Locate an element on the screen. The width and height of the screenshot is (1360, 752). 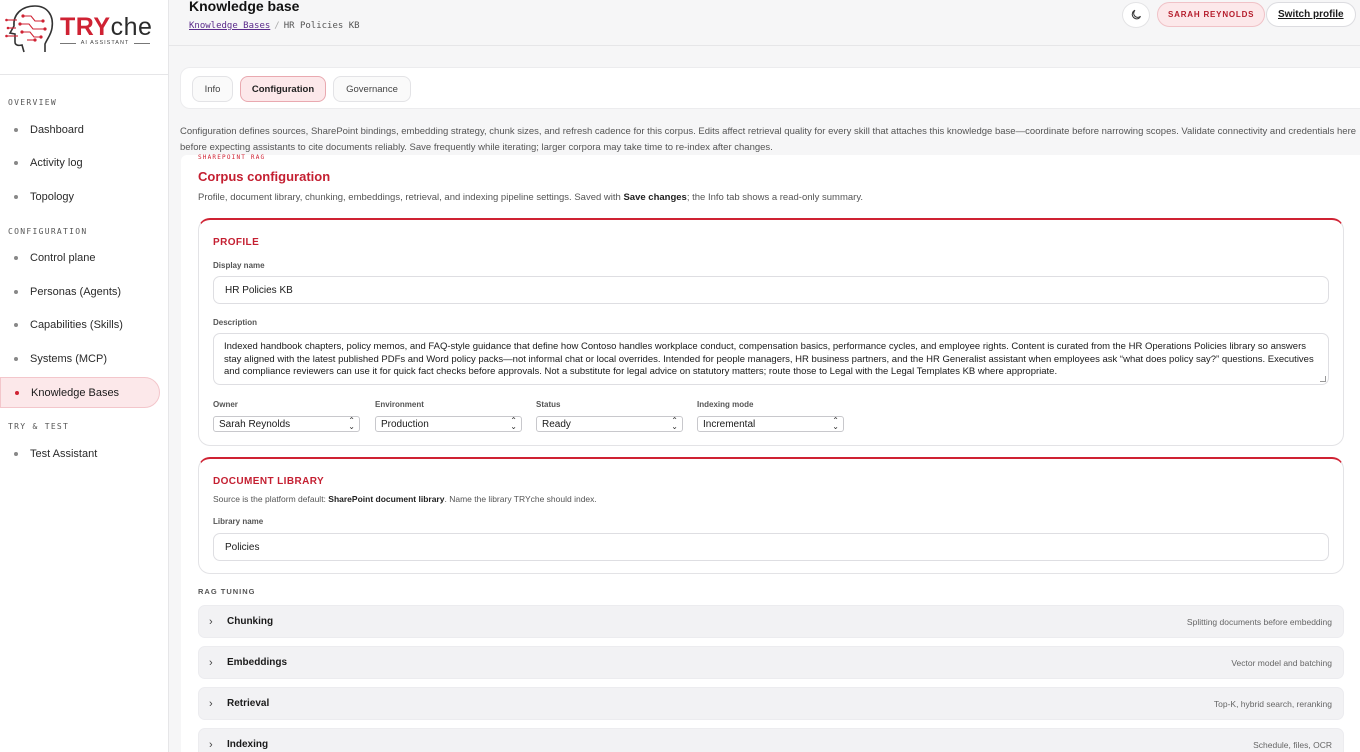
brand-name: TRYche is located at coordinates (106, 27).